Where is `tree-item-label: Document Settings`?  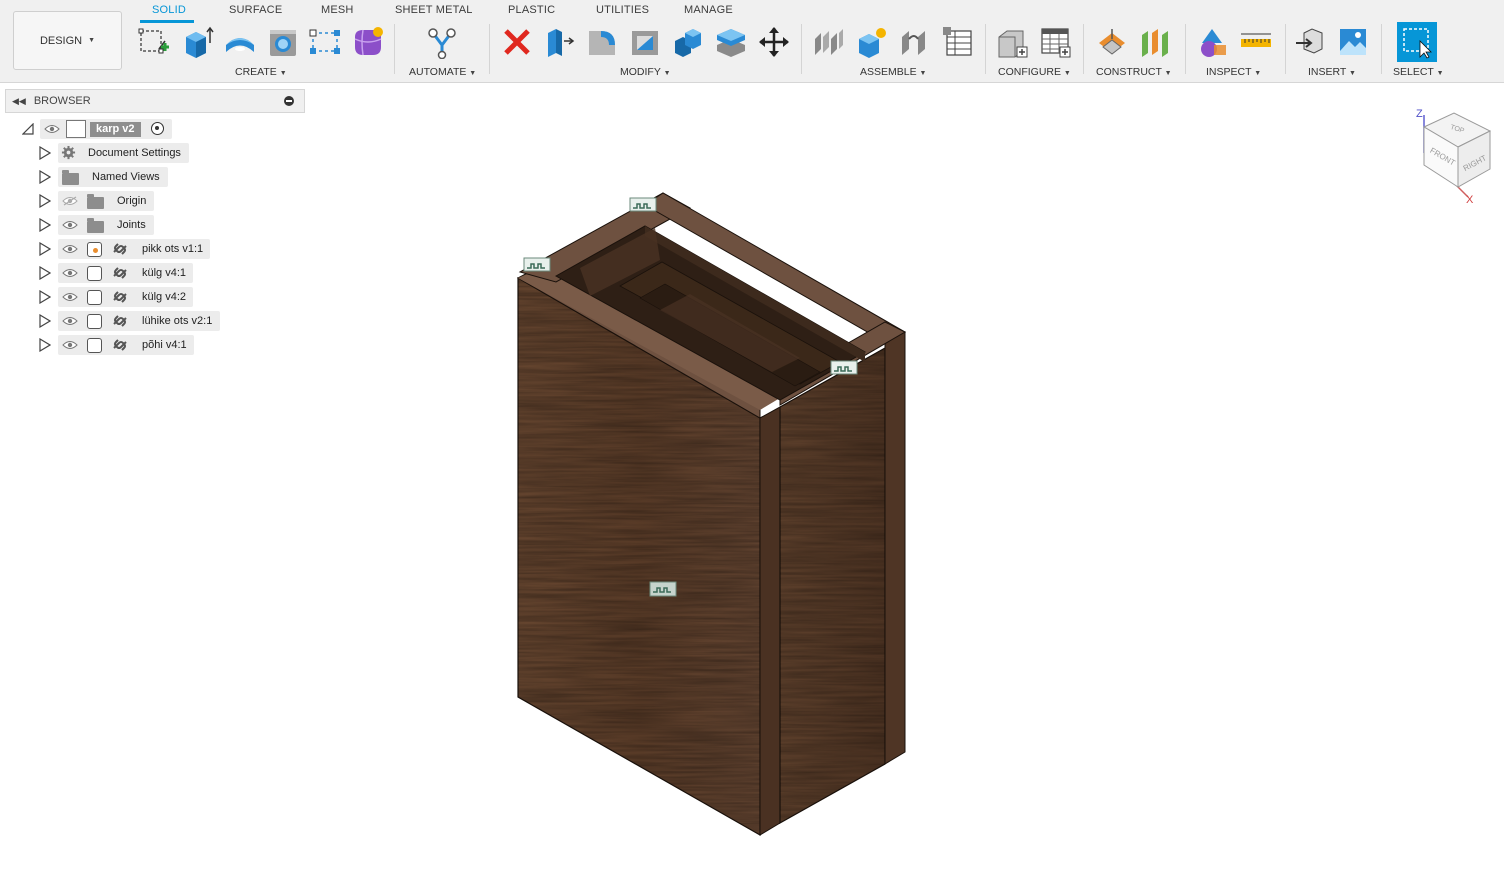
tree-item-label: Document Settings is located at coordinates (134, 153).